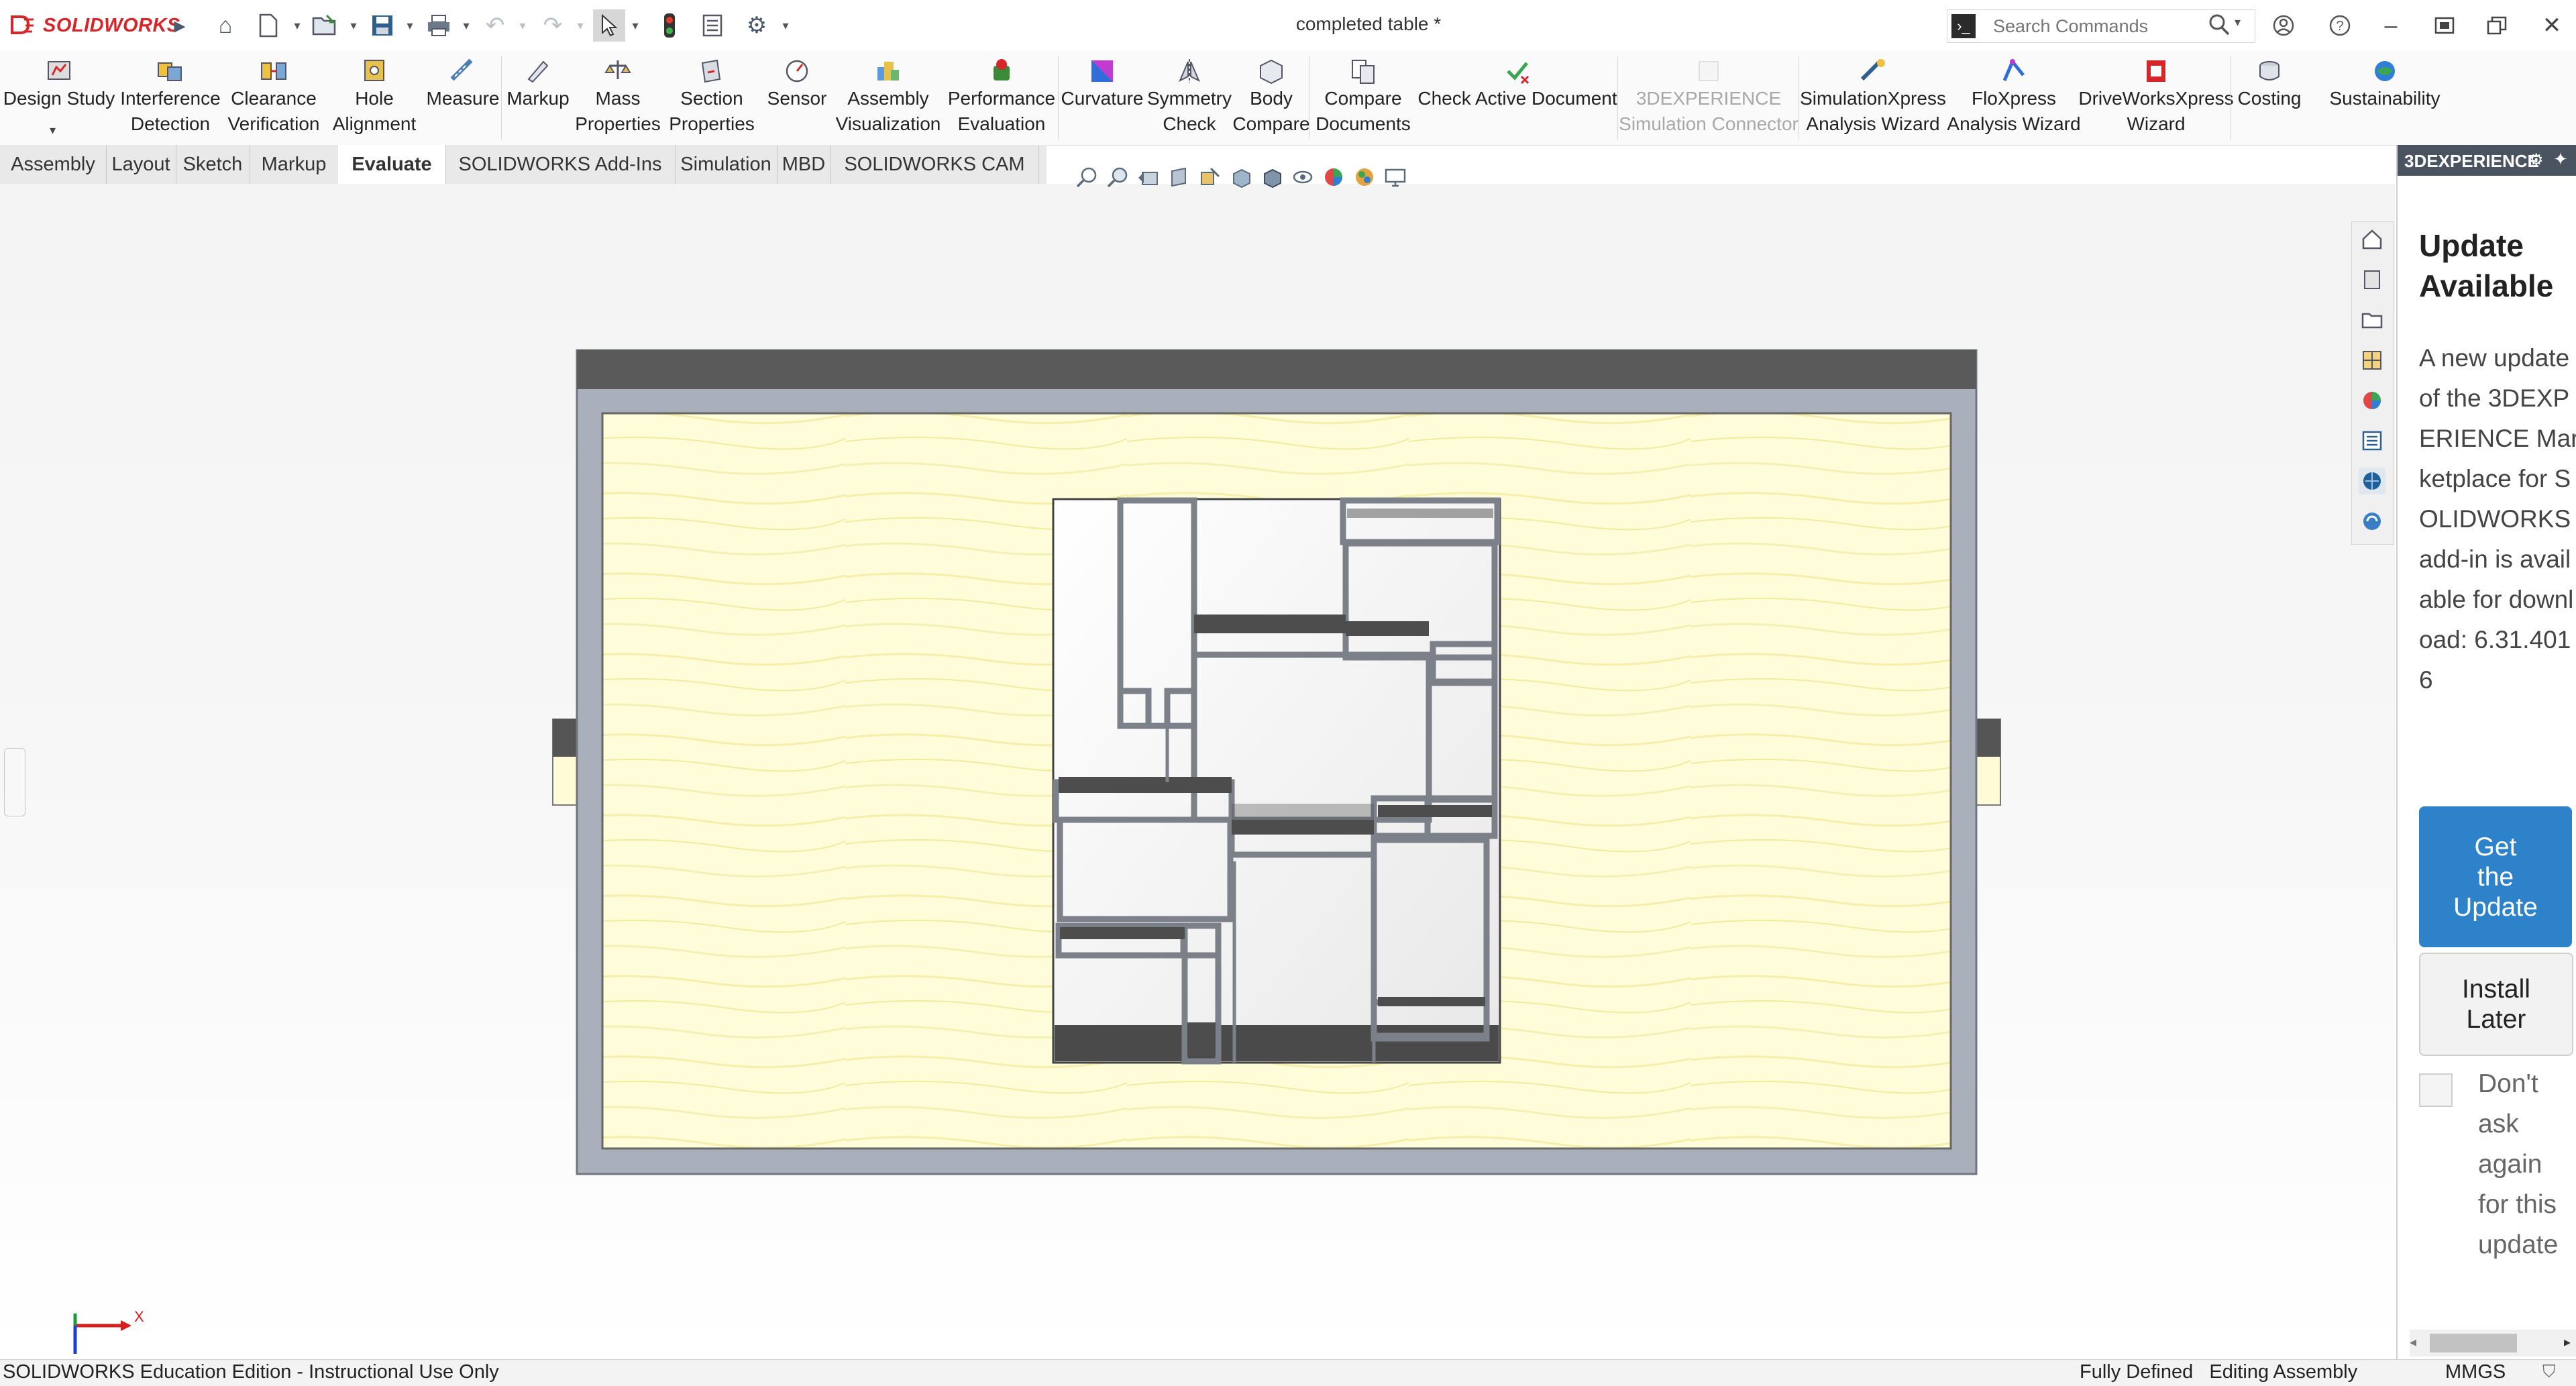  I want to click on search-input, so click(2094, 26).